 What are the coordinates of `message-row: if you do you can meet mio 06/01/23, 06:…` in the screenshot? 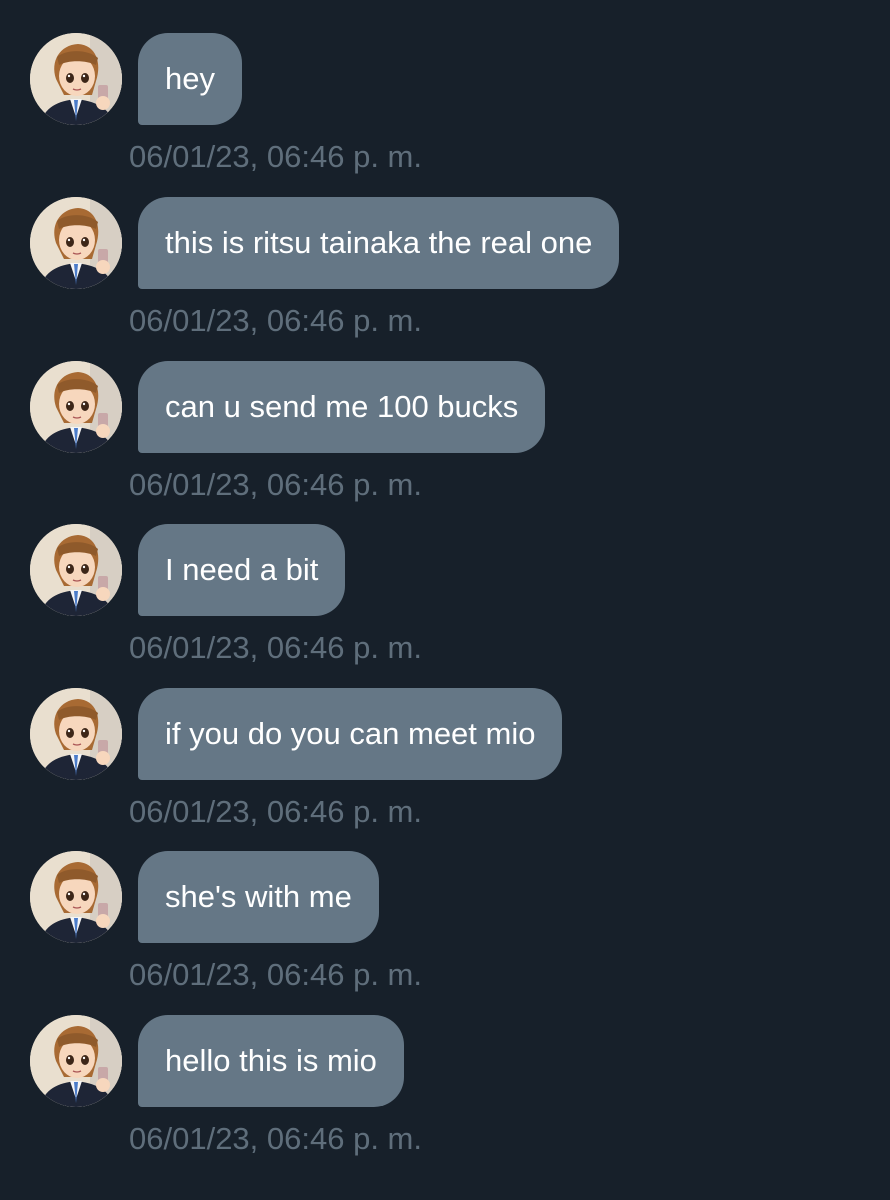 It's located at (445, 770).